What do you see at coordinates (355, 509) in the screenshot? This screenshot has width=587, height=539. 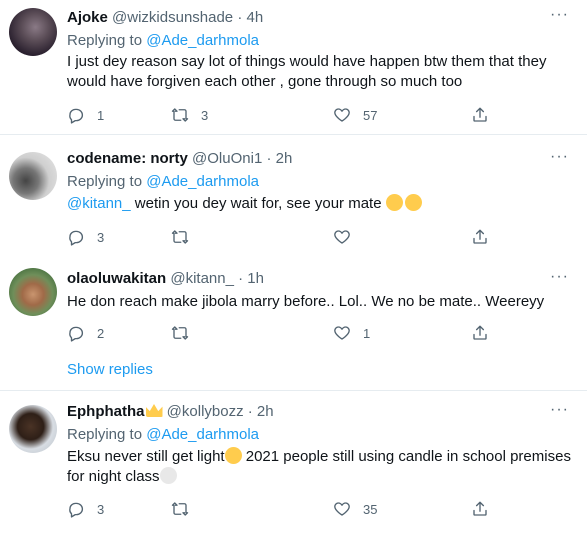 I see `like-button: 35` at bounding box center [355, 509].